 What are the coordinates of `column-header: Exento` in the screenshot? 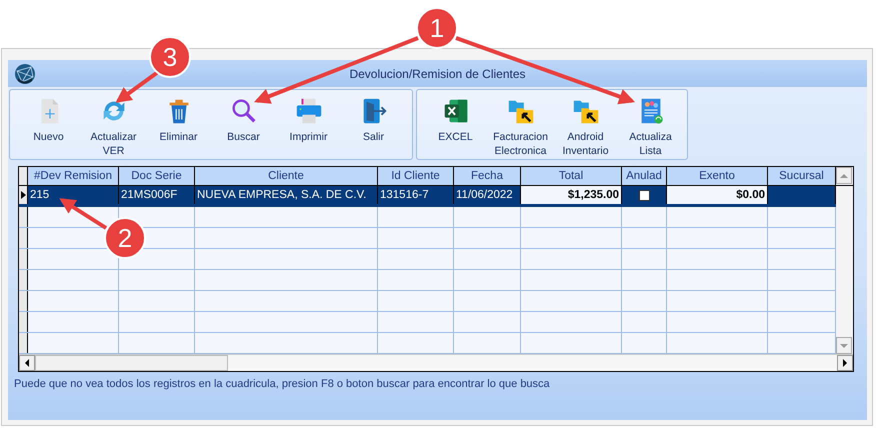 It's located at (717, 176).